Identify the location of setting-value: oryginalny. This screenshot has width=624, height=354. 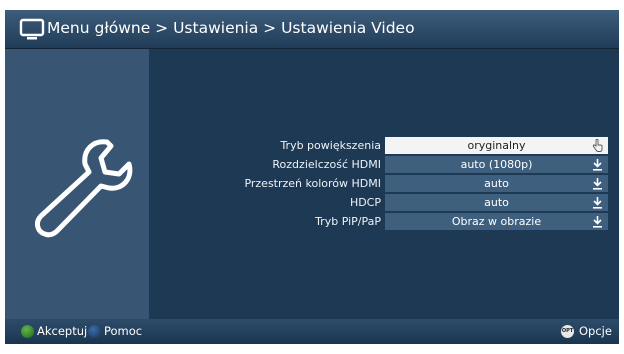
(496, 145).